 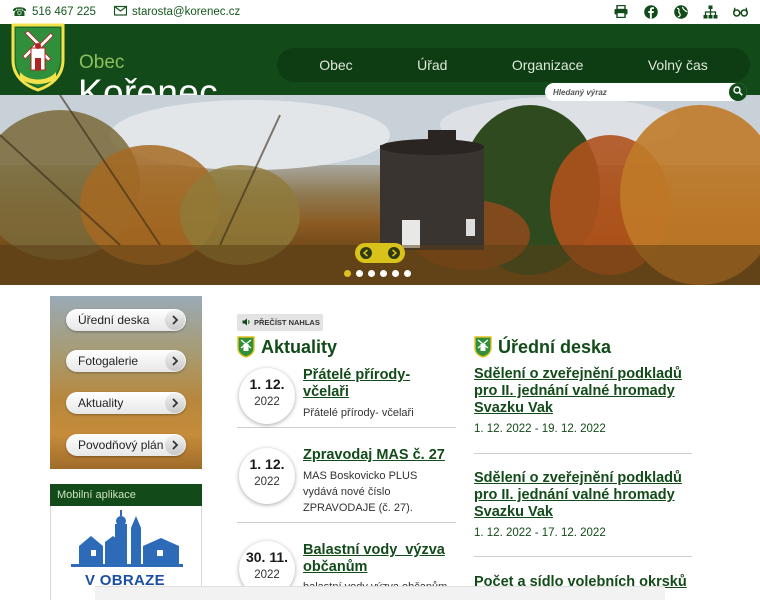 What do you see at coordinates (101, 403) in the screenshot?
I see `quick-link-label: Aktuality` at bounding box center [101, 403].